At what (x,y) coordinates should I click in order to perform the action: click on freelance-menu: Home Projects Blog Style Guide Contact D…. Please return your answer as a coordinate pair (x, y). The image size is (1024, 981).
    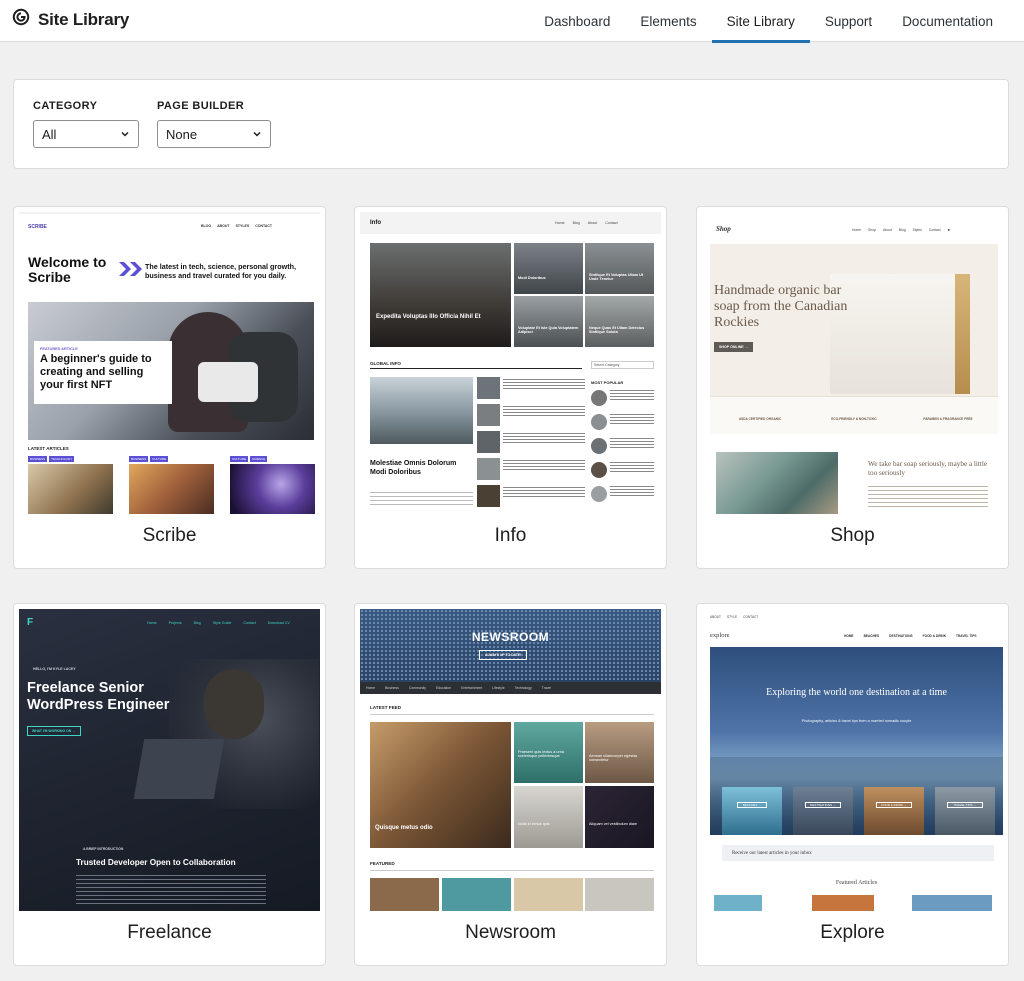
    Looking at the image, I should click on (218, 623).